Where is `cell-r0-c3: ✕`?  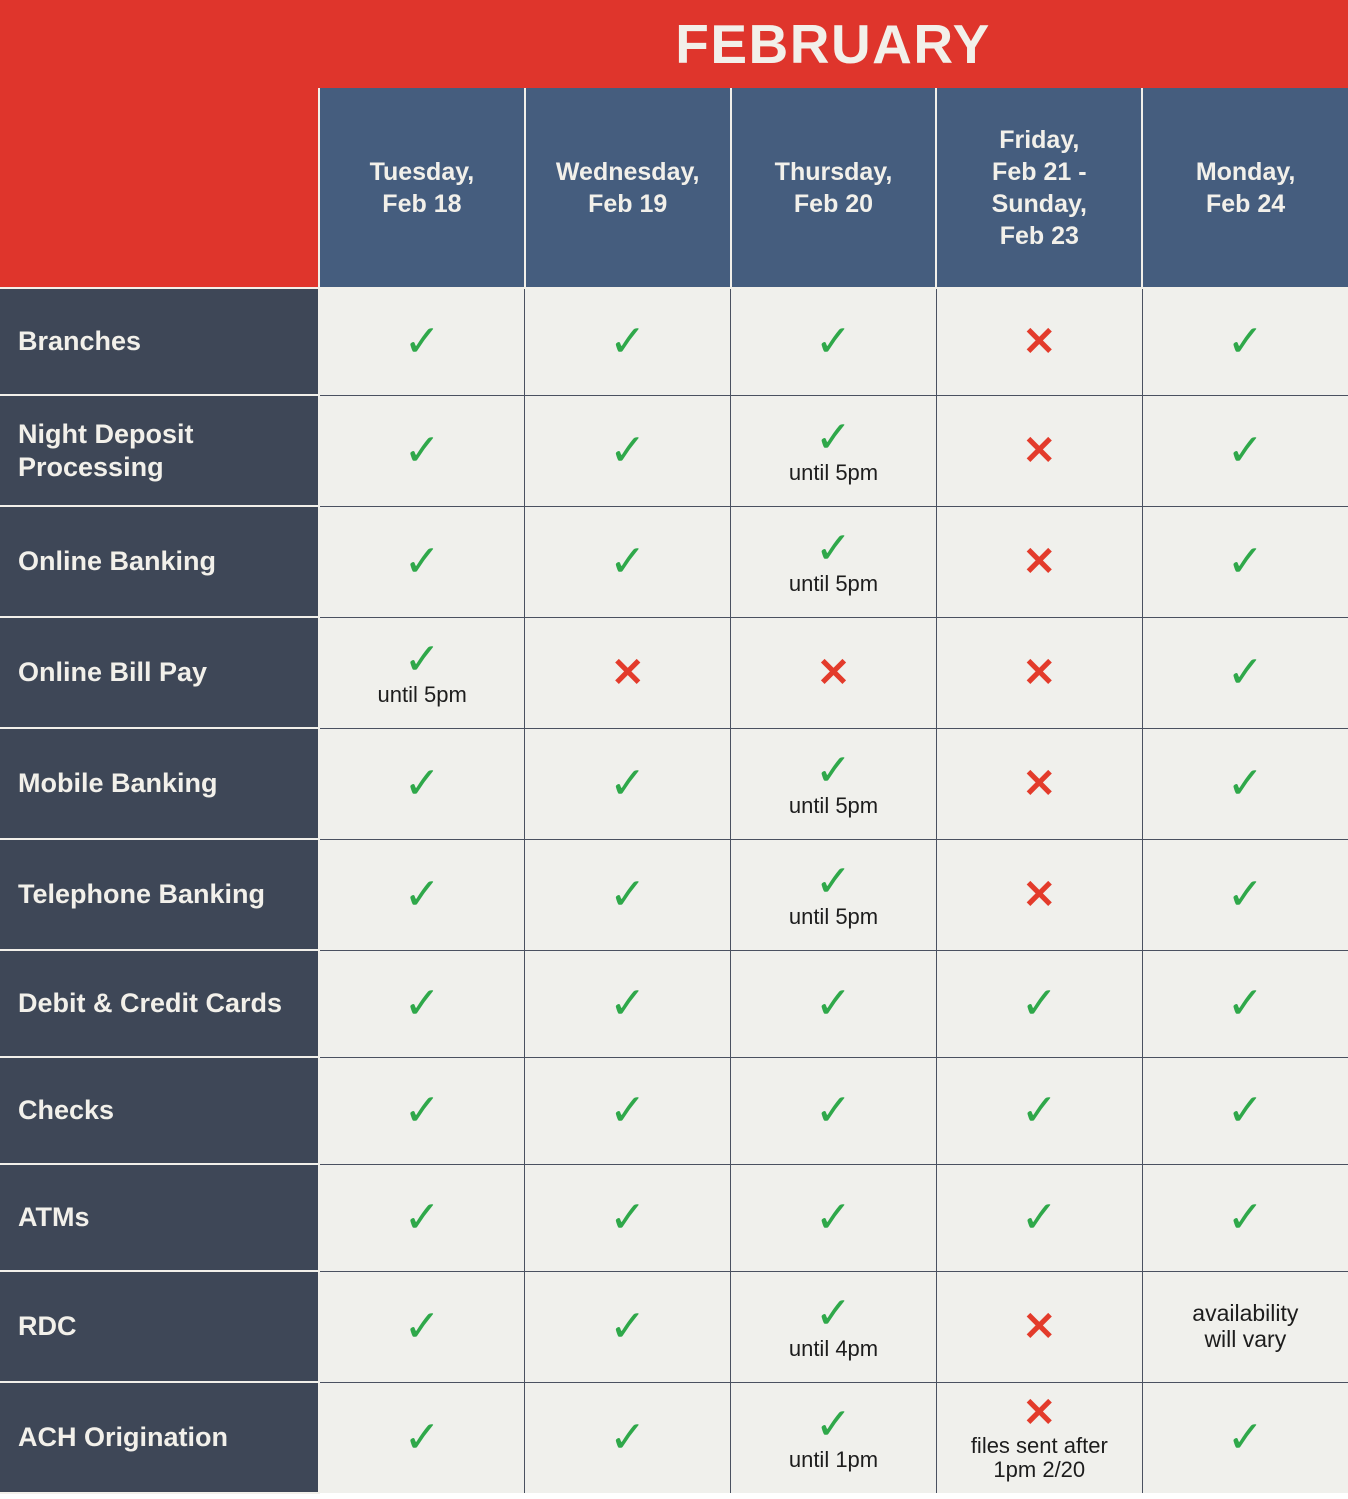
cell-r0-c3: ✕ is located at coordinates (1039, 341).